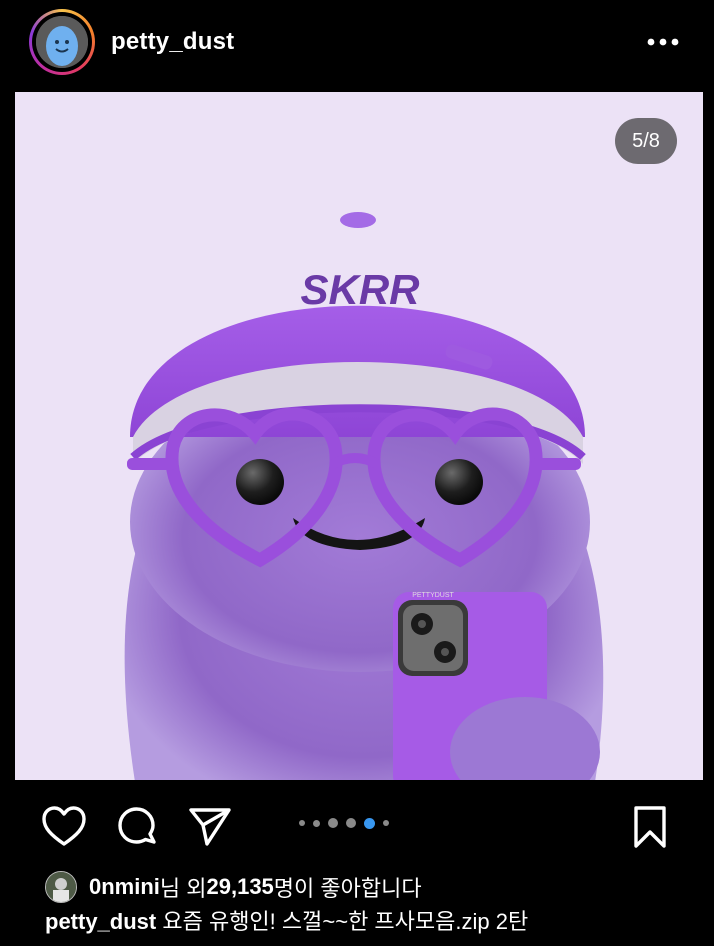  What do you see at coordinates (650, 827) in the screenshot?
I see `bookmark-icon` at bounding box center [650, 827].